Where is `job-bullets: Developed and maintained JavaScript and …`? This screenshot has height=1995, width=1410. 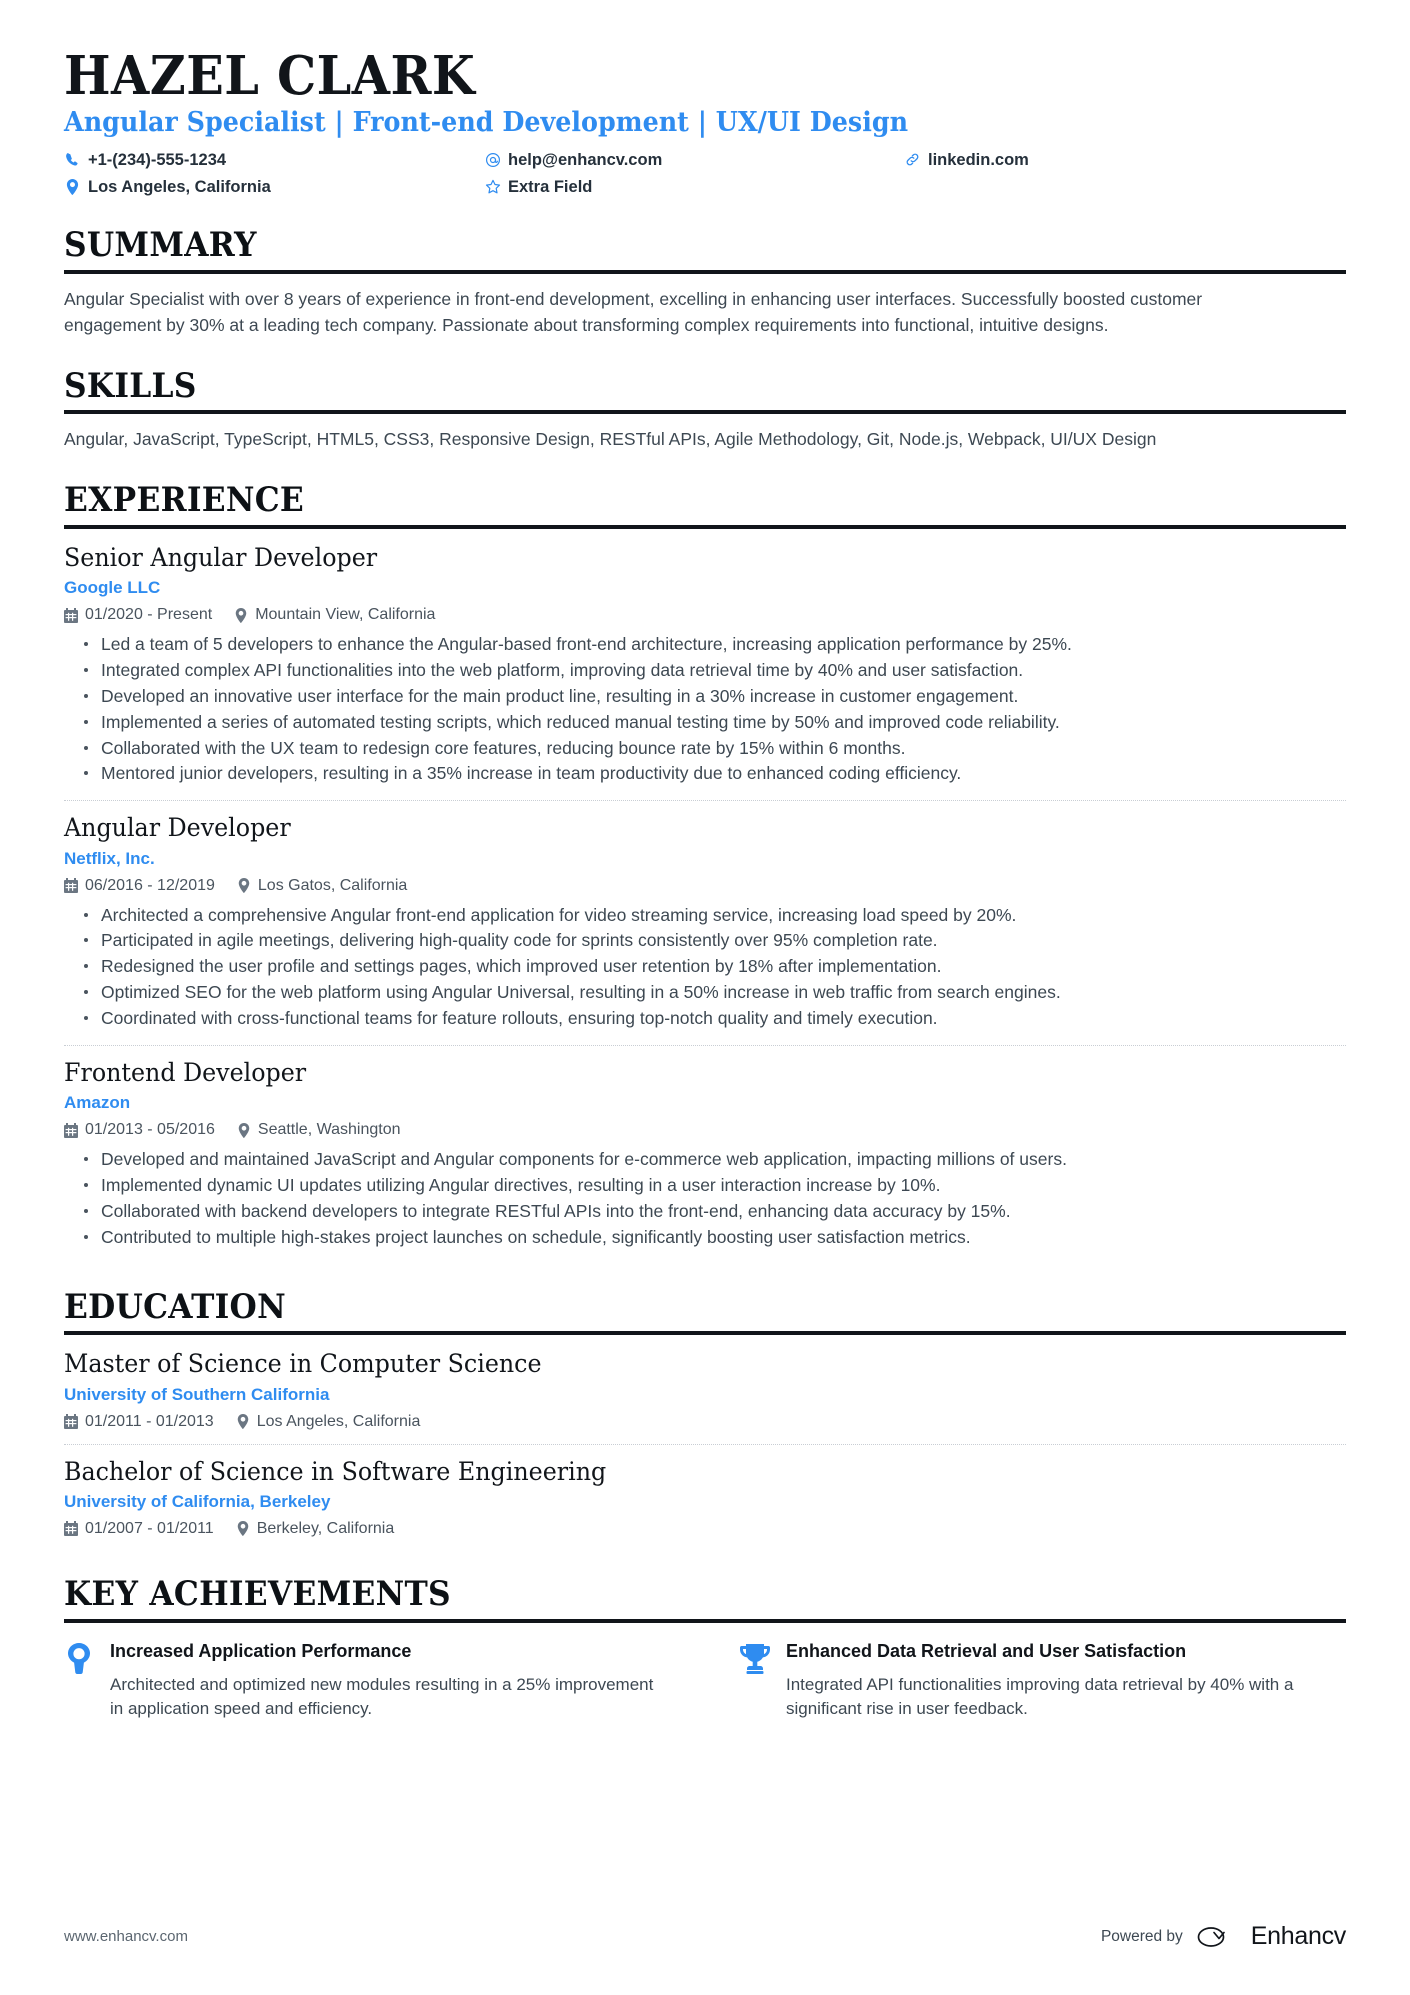
job-bullets: Developed and maintained JavaScript and … is located at coordinates (705, 1198).